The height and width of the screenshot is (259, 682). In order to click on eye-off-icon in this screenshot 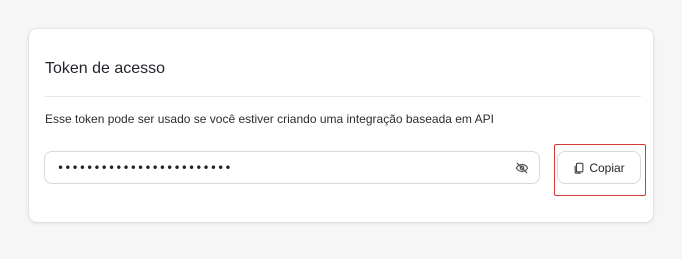, I will do `click(522, 168)`.